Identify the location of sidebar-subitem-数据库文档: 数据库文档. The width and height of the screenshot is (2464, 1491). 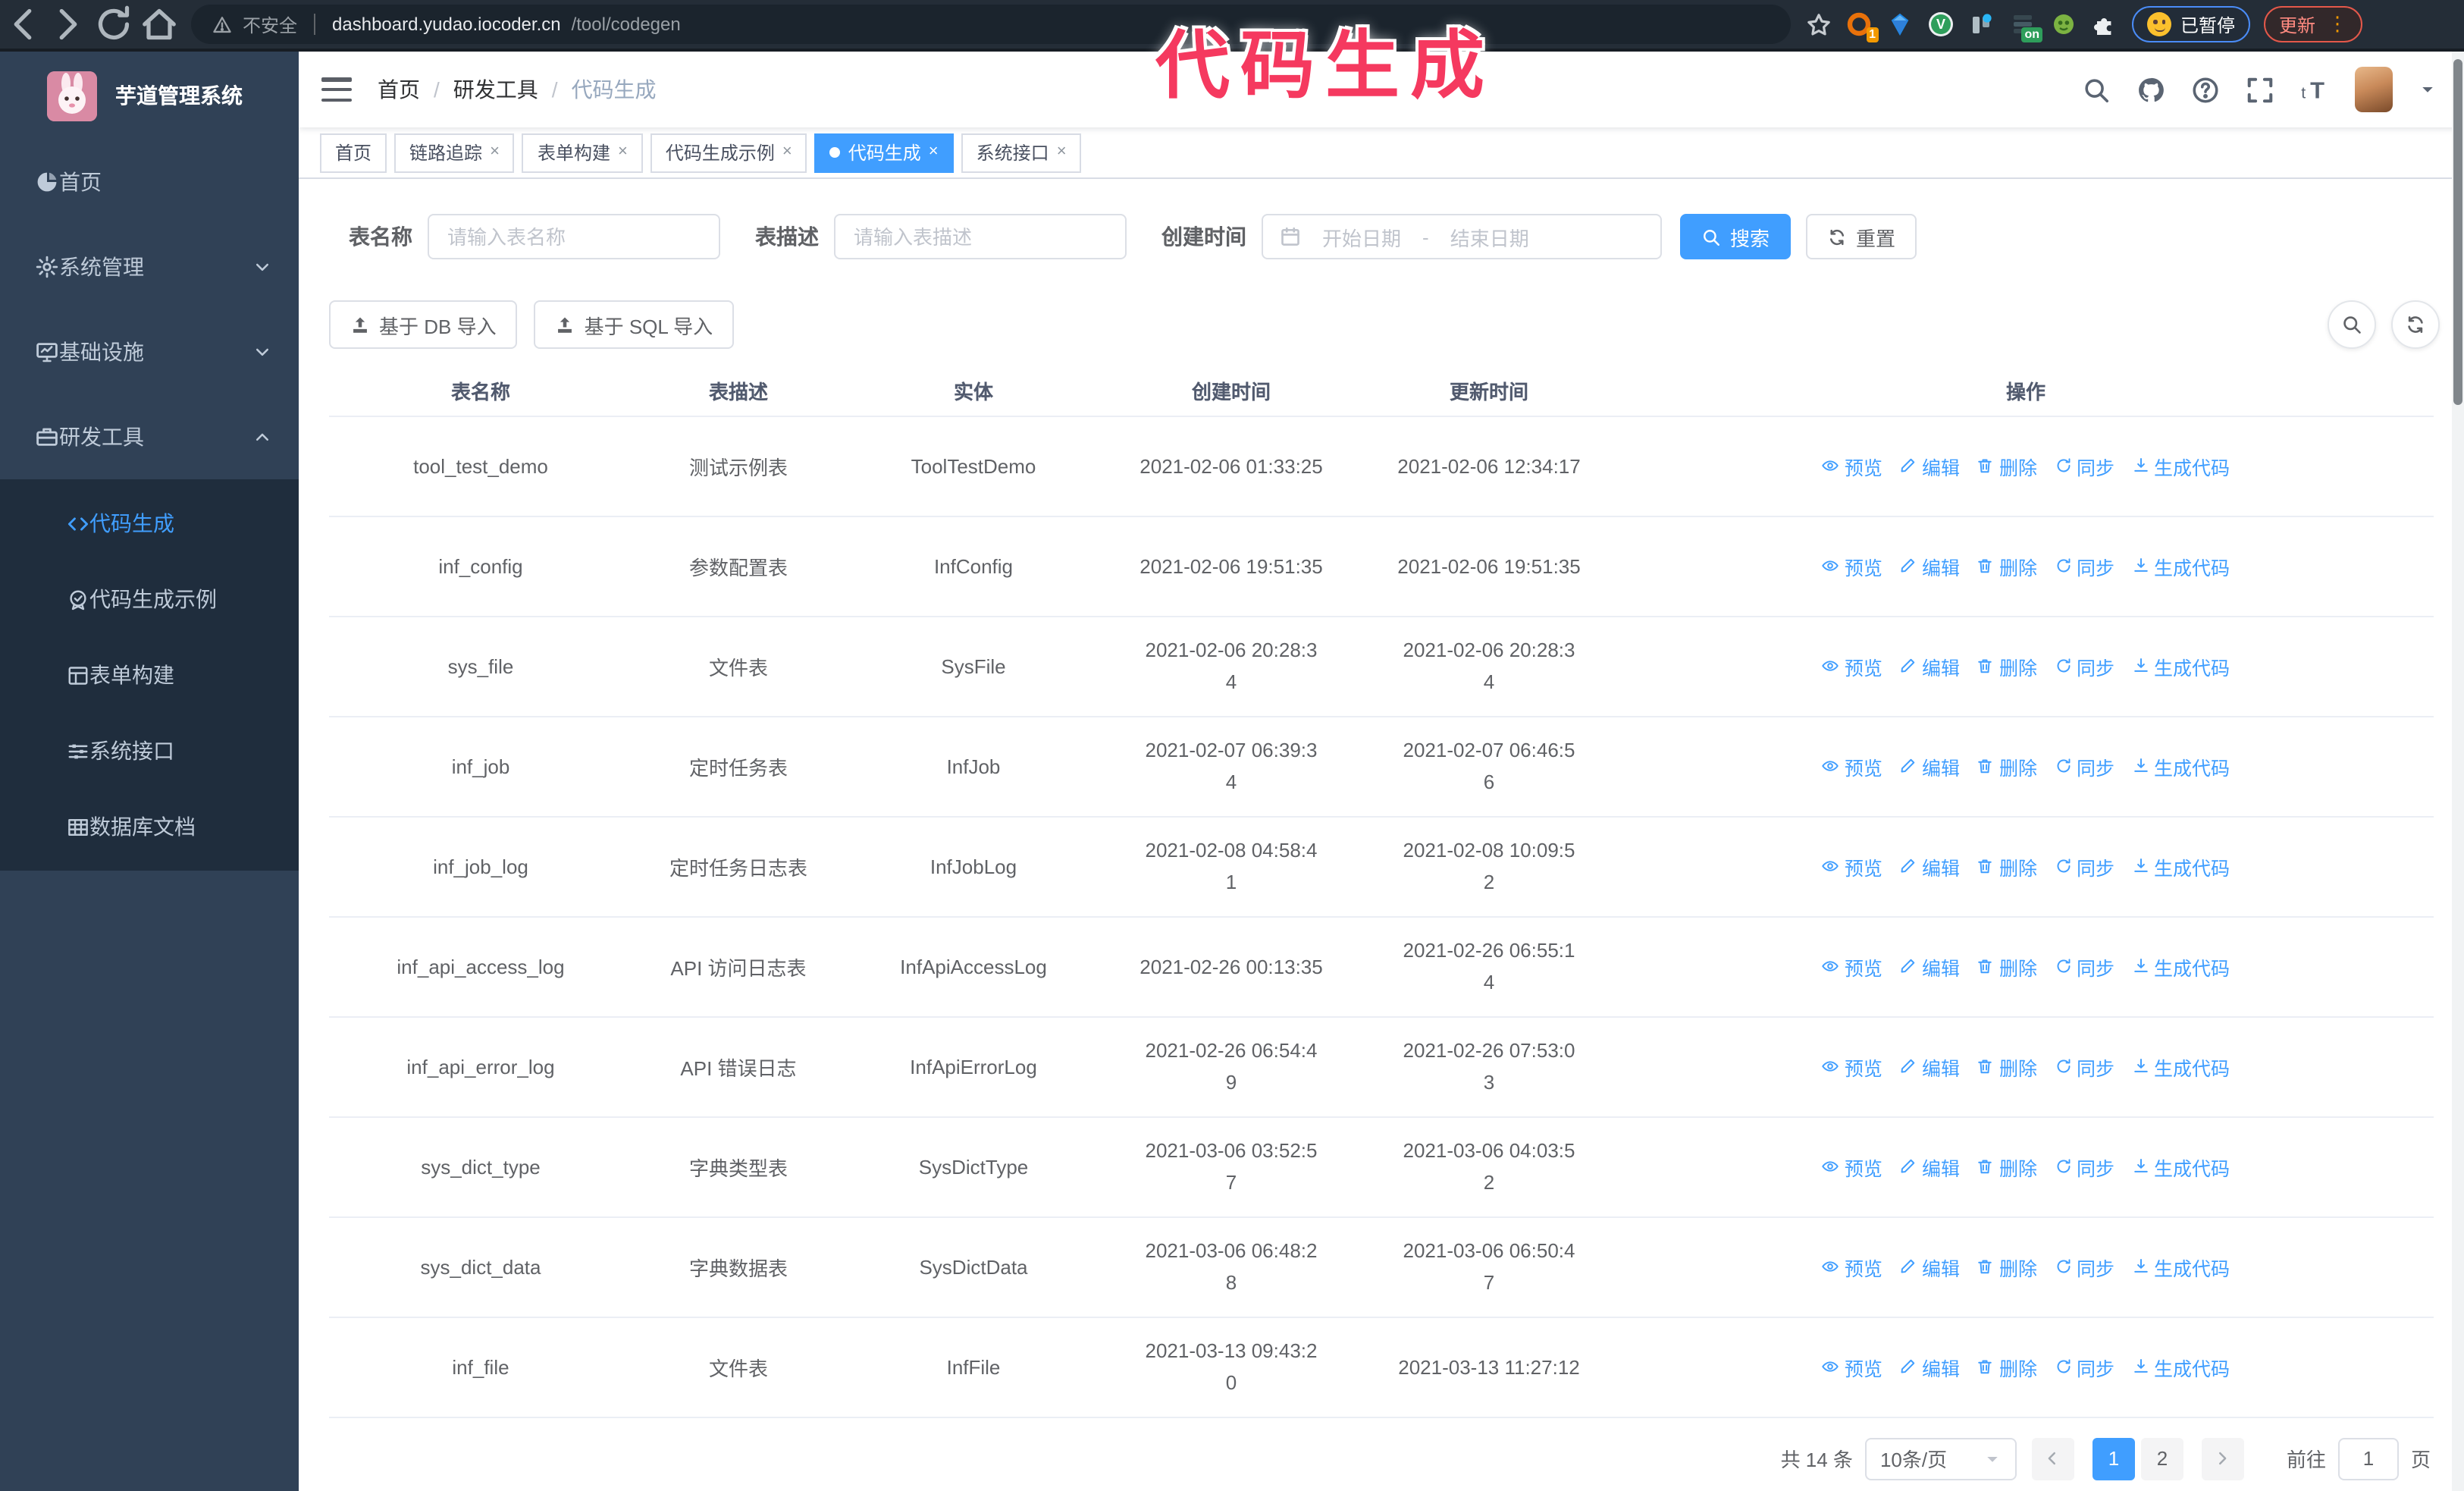
(150, 827).